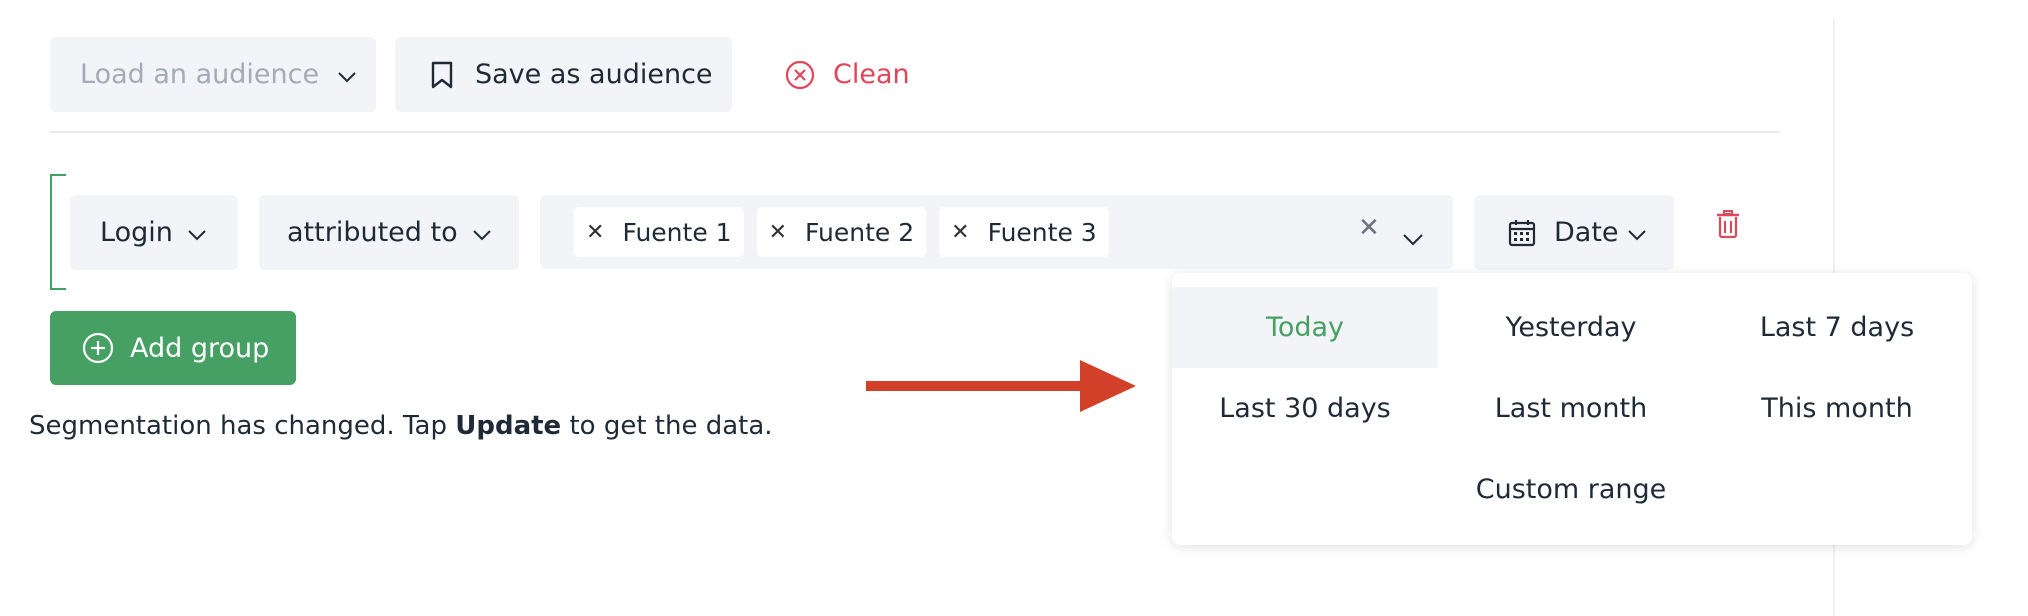 The height and width of the screenshot is (616, 2028). I want to click on event-select-label: Login, so click(136, 232).